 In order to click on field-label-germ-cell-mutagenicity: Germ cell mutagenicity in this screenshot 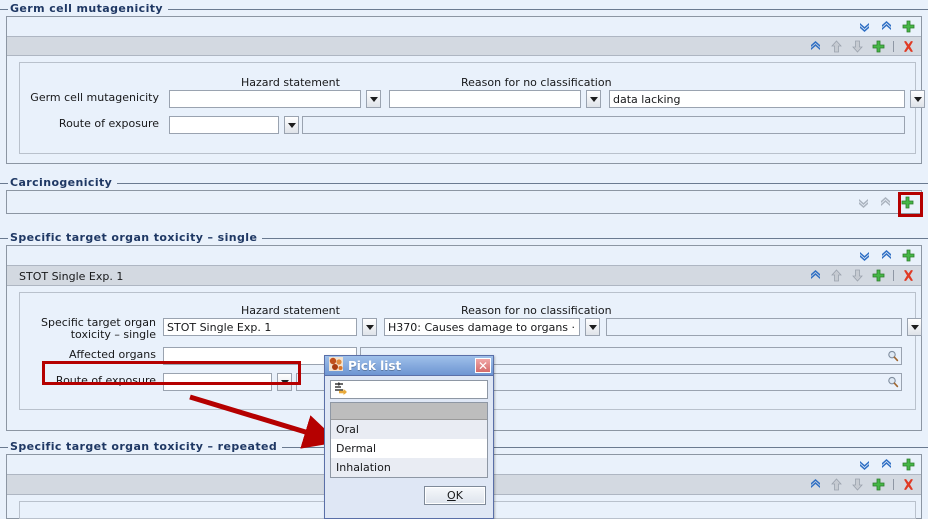, I will do `click(94, 97)`.